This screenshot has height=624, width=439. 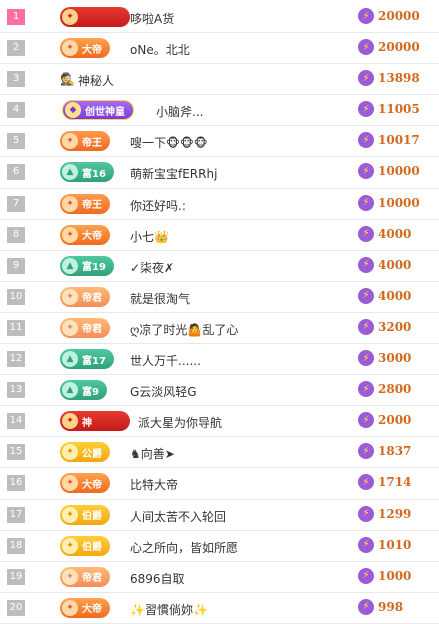 What do you see at coordinates (169, 142) in the screenshot?
I see `user-name: 嗖一下🐵🐵🐵` at bounding box center [169, 142].